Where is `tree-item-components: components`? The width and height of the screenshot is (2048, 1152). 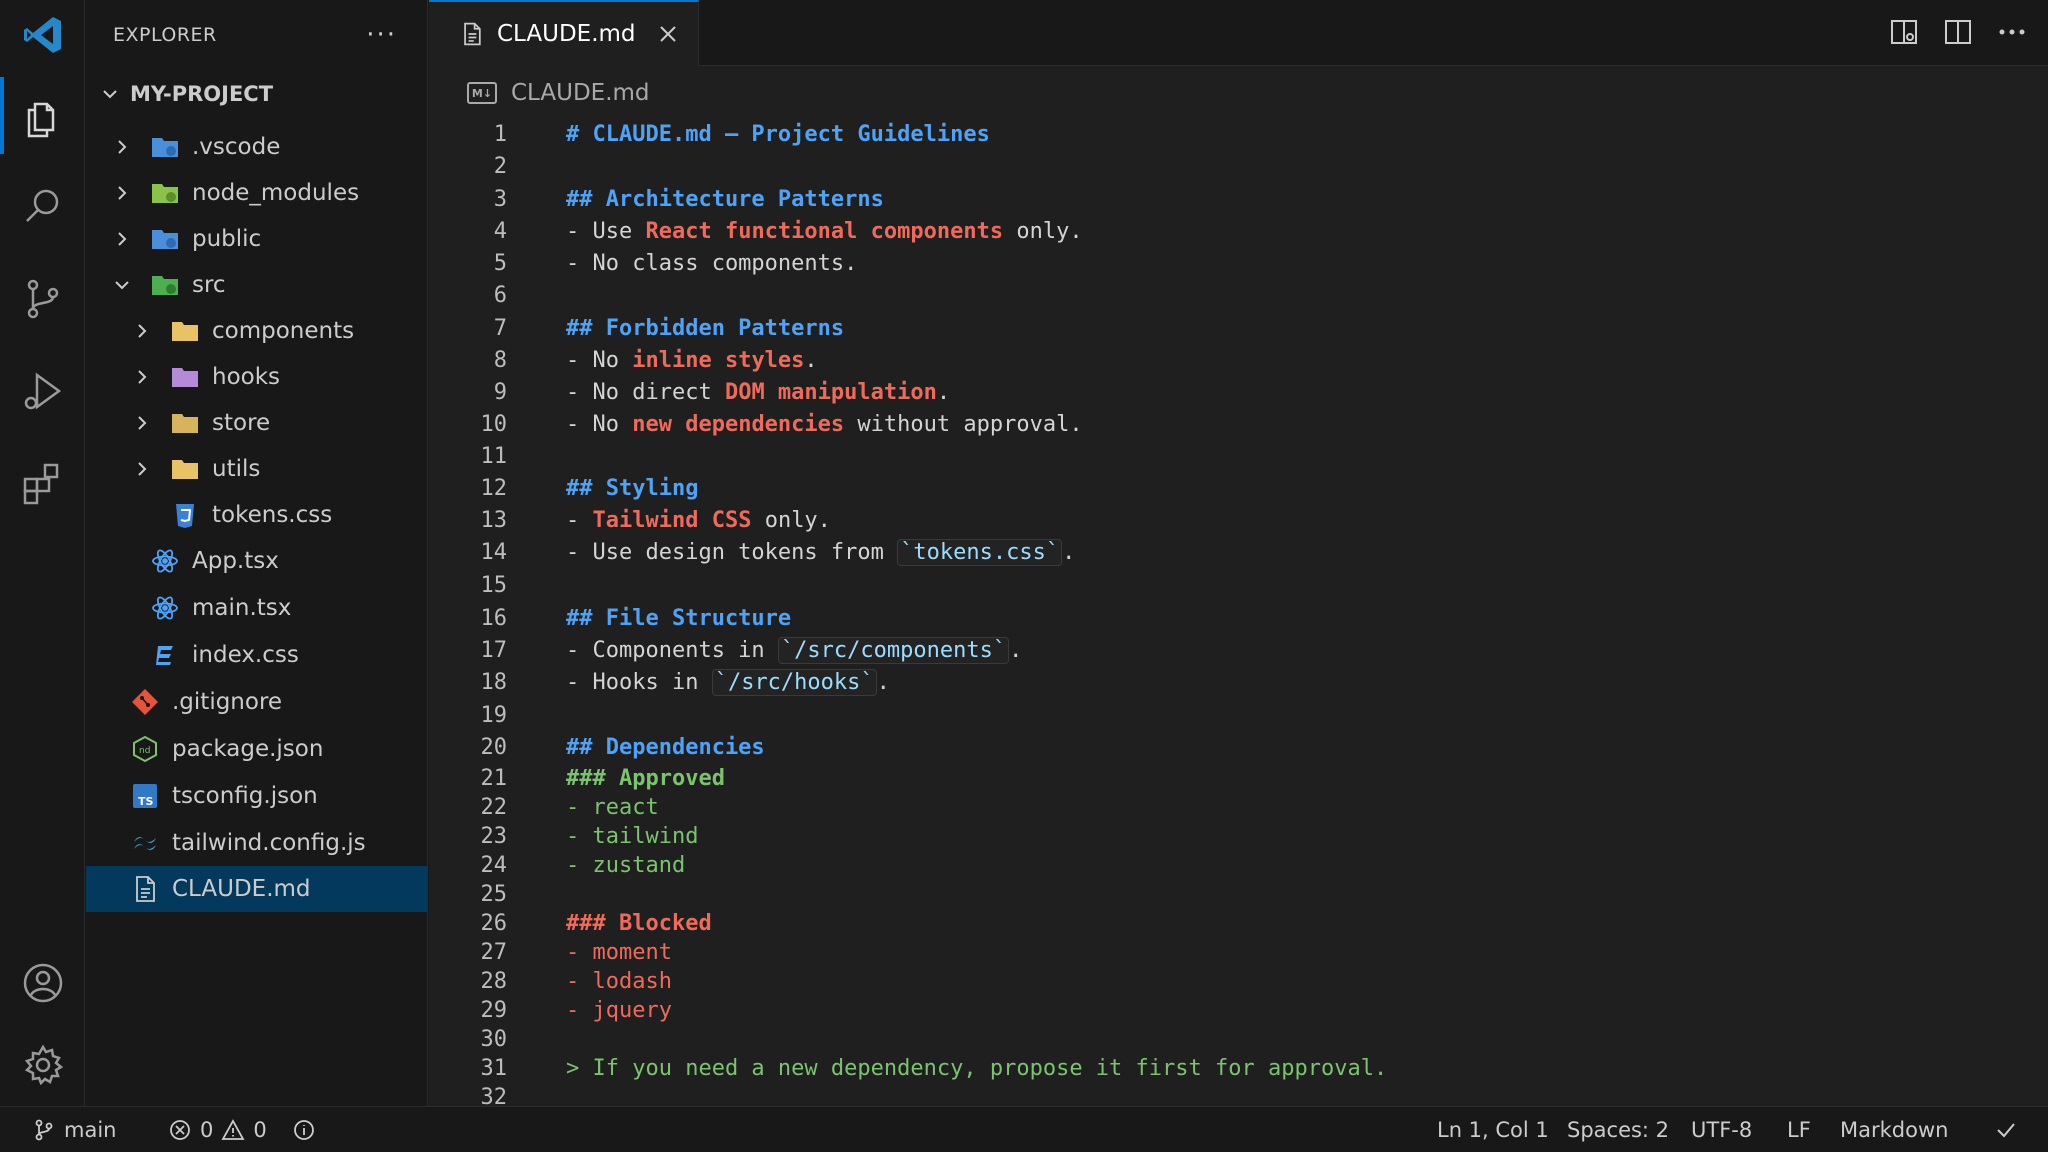 tree-item-components: components is located at coordinates (257, 331).